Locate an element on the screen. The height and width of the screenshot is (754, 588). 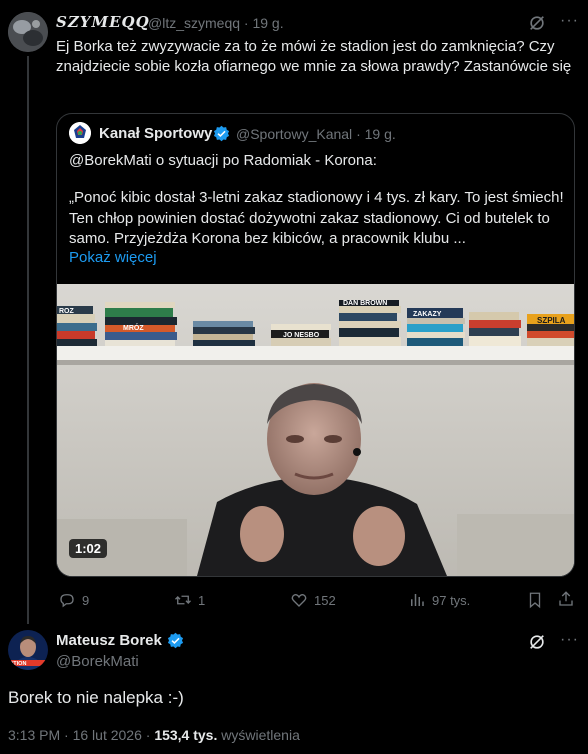
views-action: 97 tys. is located at coordinates (439, 600).